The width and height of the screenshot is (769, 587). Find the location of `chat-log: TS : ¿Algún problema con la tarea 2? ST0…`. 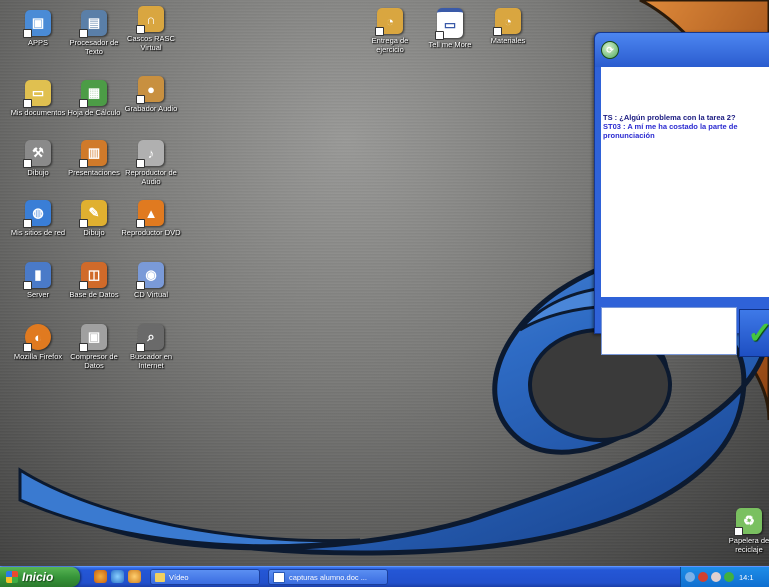

chat-log: TS : ¿Algún problema con la tarea 2? ST0… is located at coordinates (685, 182).